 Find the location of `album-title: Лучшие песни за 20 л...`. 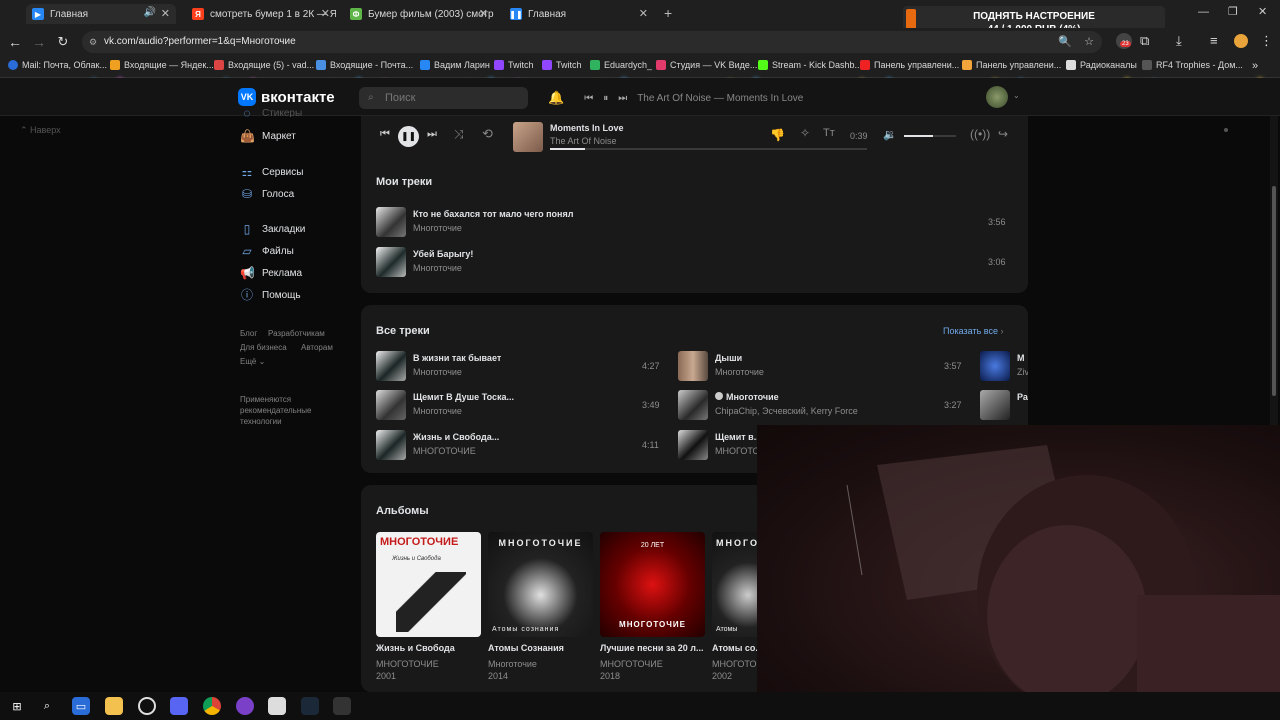

album-title: Лучшие песни за 20 л... is located at coordinates (652, 648).